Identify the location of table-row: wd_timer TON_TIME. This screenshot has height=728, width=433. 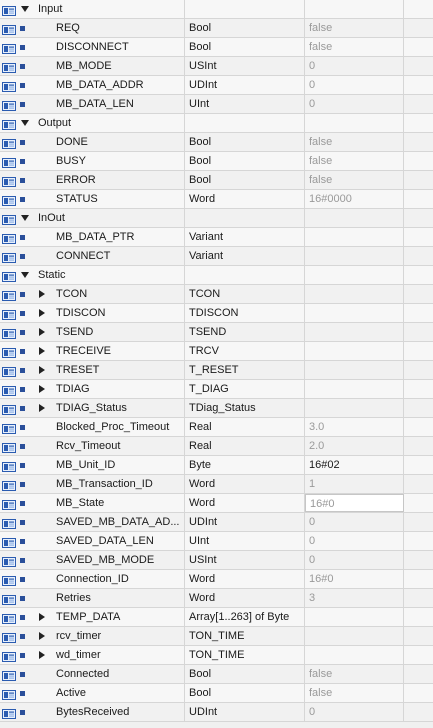
(216, 655).